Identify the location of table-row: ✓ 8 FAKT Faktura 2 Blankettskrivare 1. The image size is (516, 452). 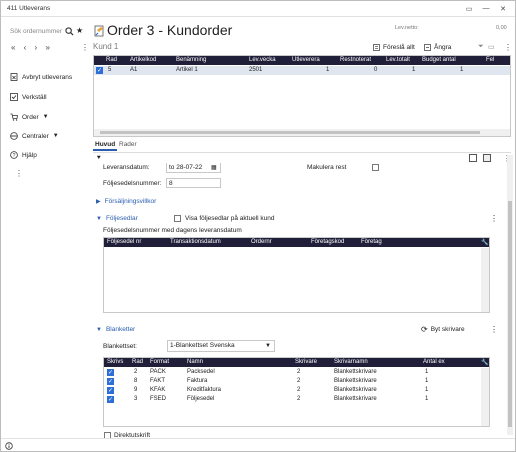
(296, 381).